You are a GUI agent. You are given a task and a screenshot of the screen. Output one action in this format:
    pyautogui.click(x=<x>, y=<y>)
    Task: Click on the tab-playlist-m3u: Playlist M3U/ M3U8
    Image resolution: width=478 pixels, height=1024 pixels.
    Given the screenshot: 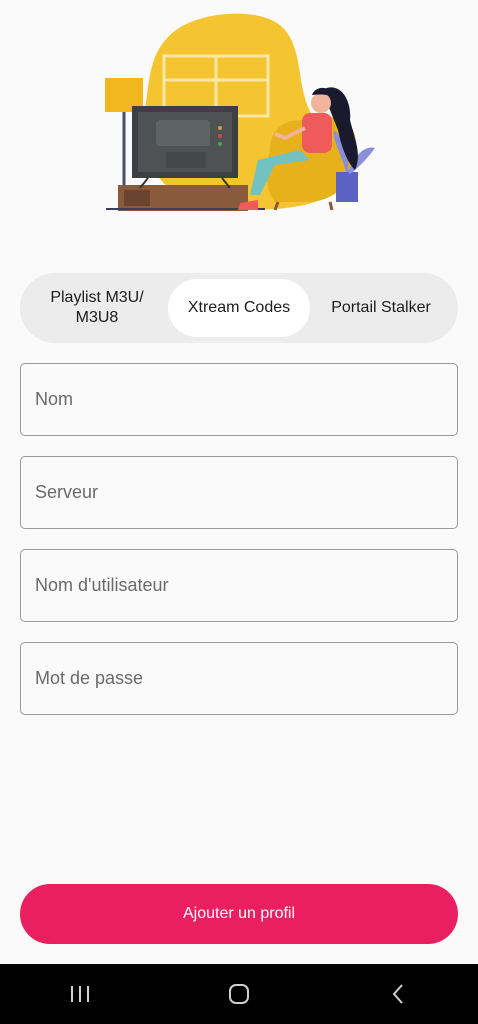 What is the action you would take?
    pyautogui.click(x=97, y=308)
    